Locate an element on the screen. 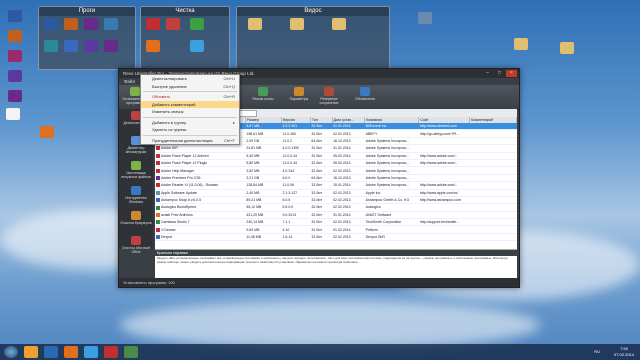  cell-text: http://www.ashampoo.com is located at coordinates (440, 200).